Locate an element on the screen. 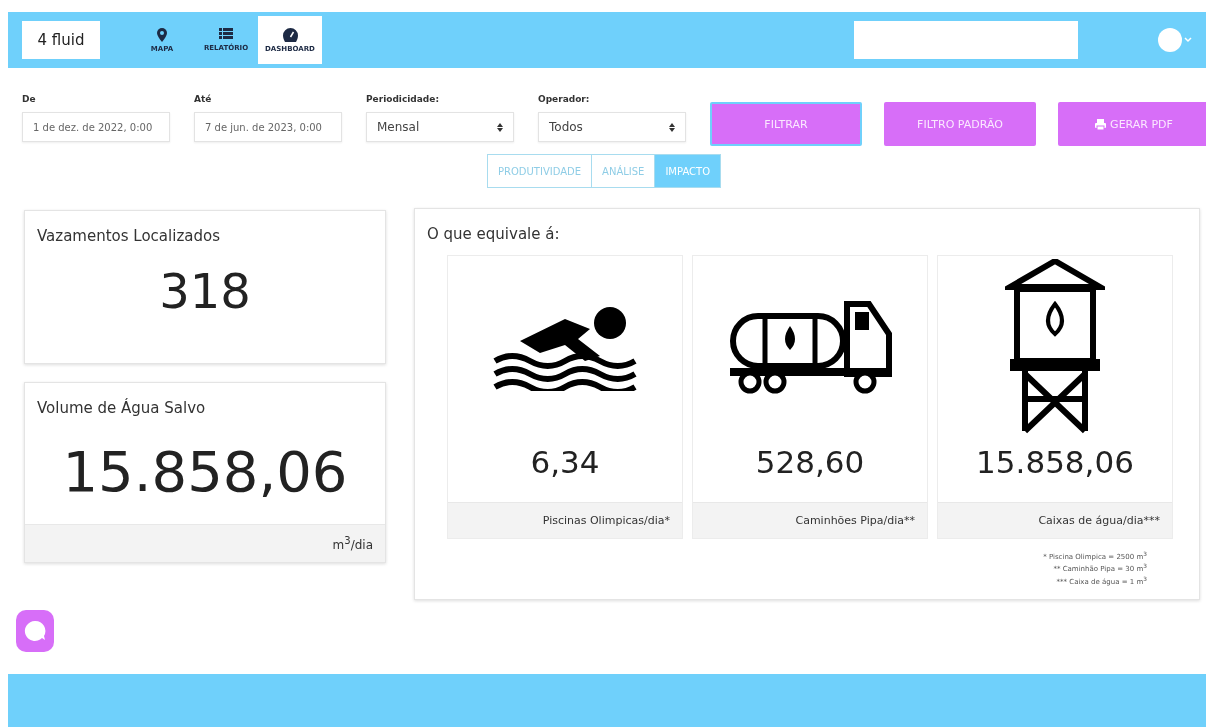 The width and height of the screenshot is (1206, 727). list-icon is located at coordinates (226, 34).